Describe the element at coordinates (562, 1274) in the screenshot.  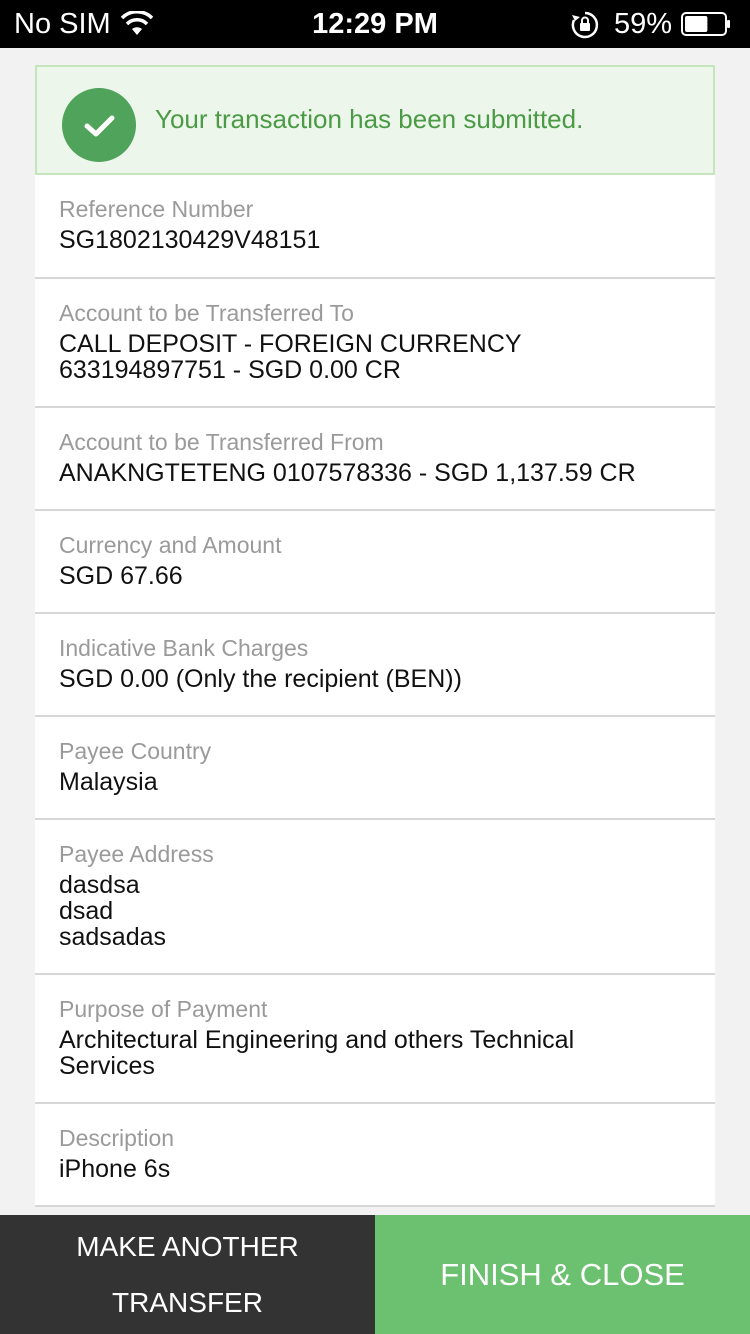
I see `finish-close-button: FINISH & CLOSE` at that location.